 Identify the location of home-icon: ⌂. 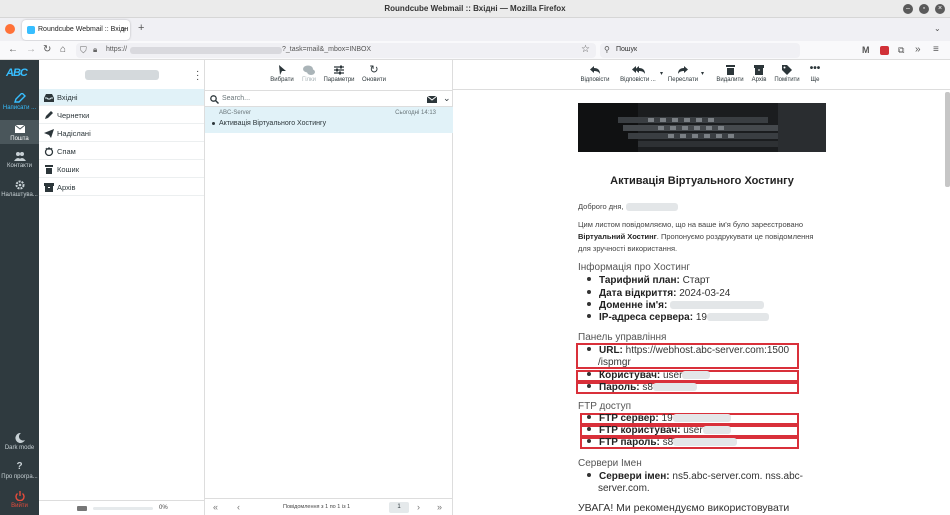
(63, 50).